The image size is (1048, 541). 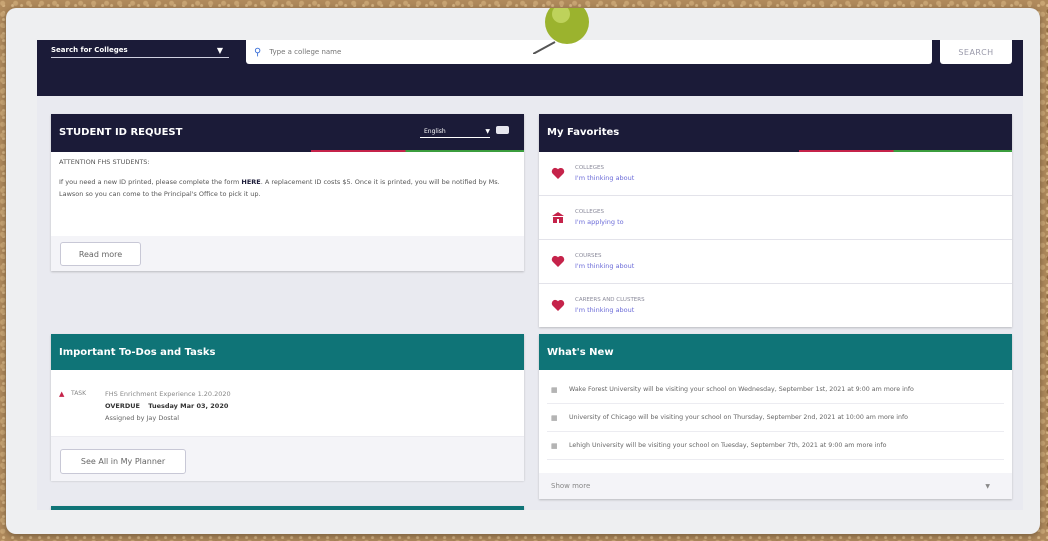 I want to click on building-icon, so click(x=558, y=218).